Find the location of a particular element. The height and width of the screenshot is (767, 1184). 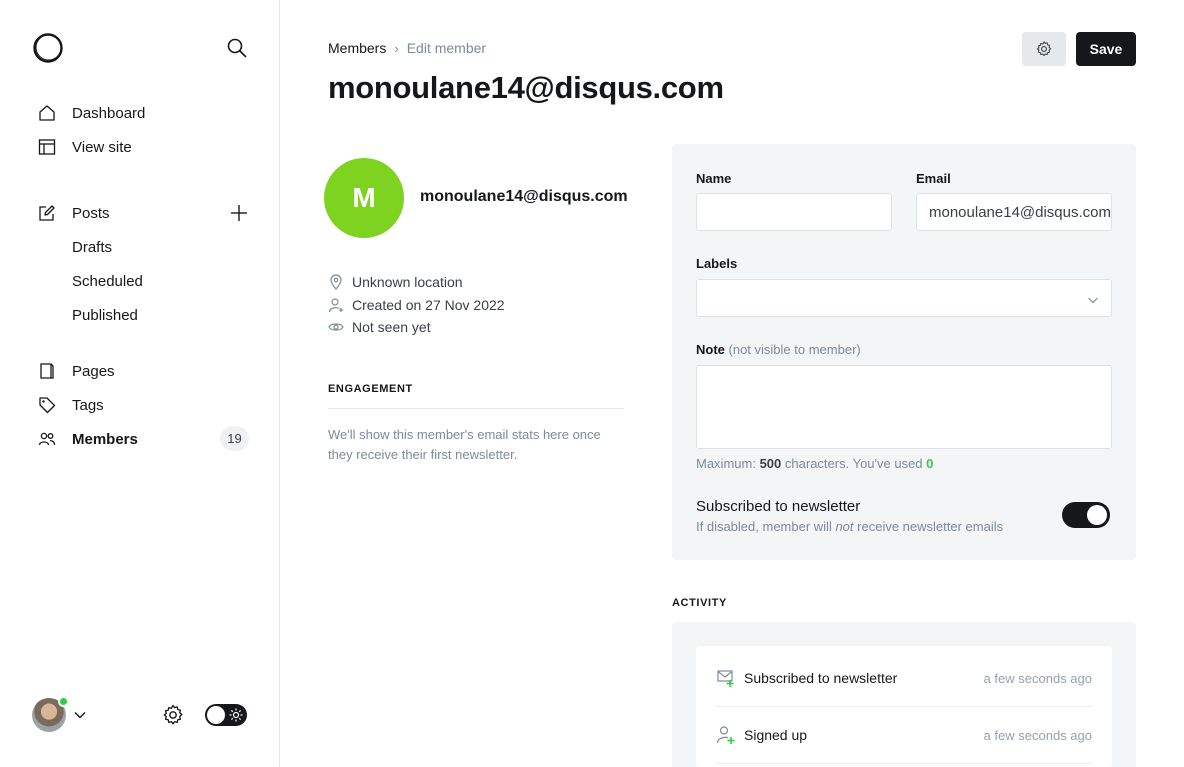

max-prefix: Maximum: is located at coordinates (726, 463).